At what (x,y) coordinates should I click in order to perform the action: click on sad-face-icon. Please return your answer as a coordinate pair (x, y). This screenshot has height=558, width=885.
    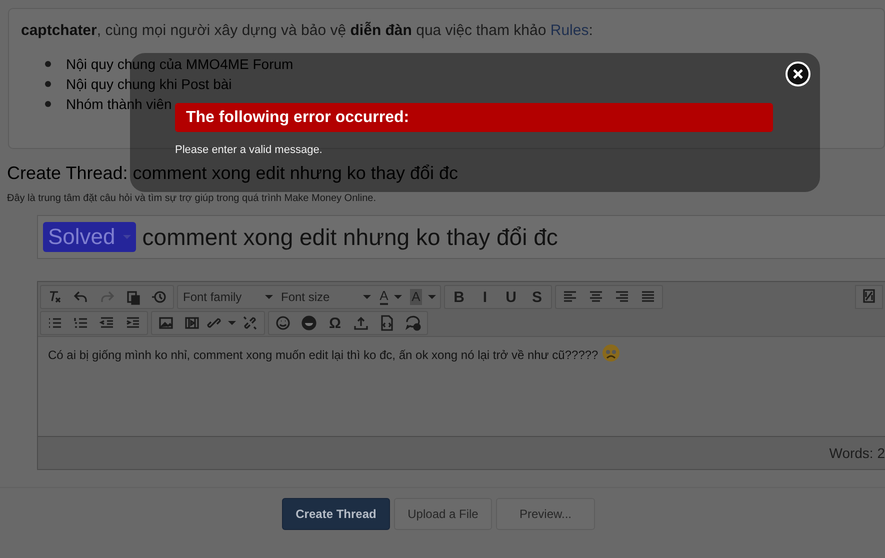
    Looking at the image, I should click on (611, 353).